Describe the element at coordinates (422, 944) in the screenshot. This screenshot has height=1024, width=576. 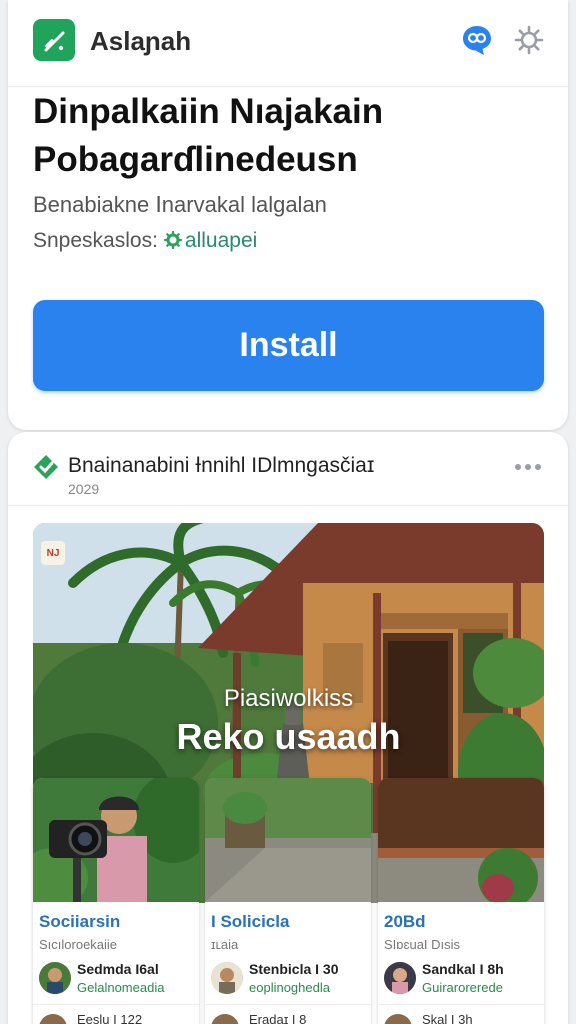
I see `tile-meta: SIɒɛuaI Dısis` at that location.